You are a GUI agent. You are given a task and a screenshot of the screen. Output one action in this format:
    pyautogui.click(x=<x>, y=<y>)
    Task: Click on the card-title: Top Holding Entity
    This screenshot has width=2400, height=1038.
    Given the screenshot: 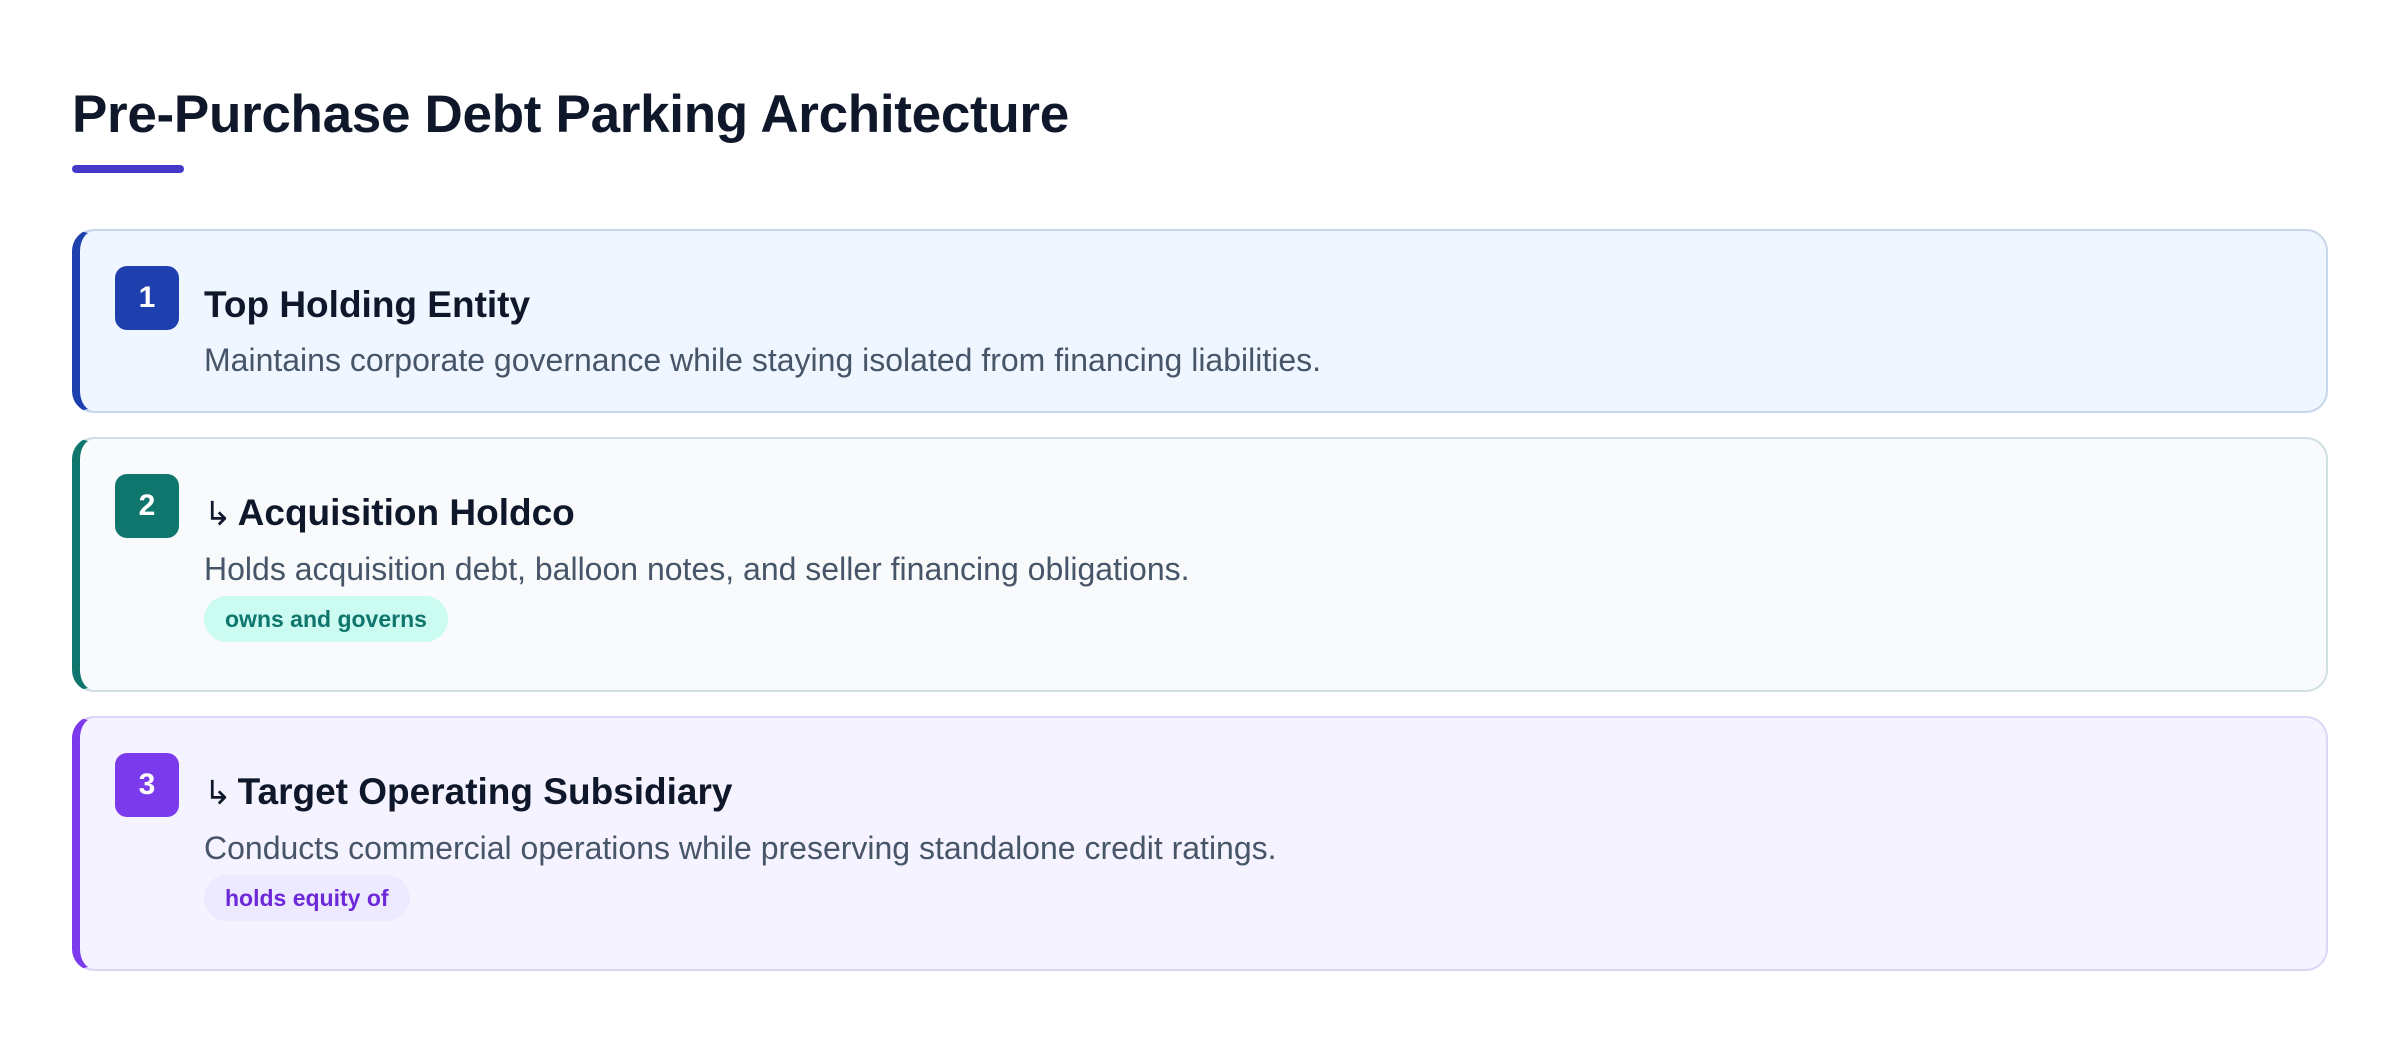 What is the action you would take?
    pyautogui.click(x=1245, y=305)
    